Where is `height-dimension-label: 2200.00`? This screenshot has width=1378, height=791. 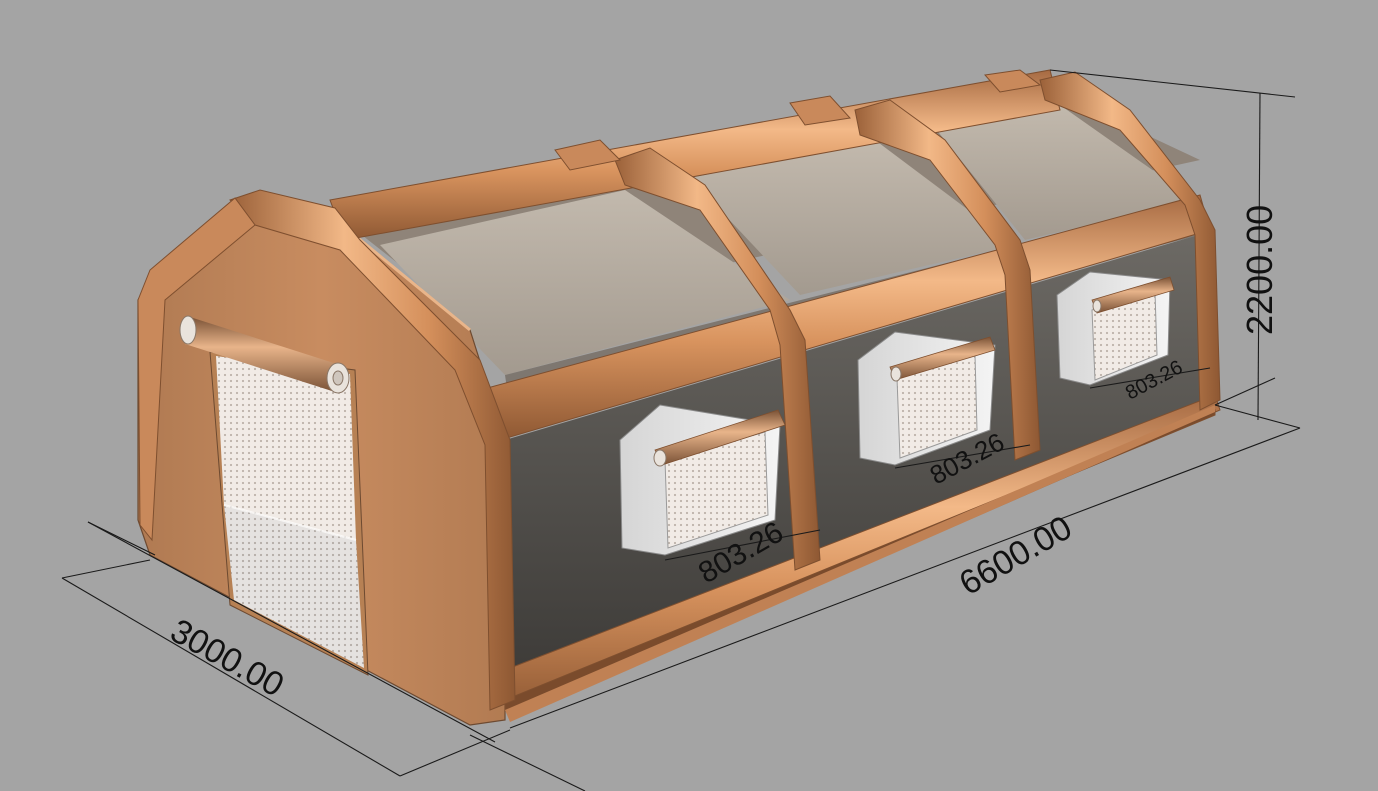
height-dimension-label: 2200.00 is located at coordinates (1259, 270).